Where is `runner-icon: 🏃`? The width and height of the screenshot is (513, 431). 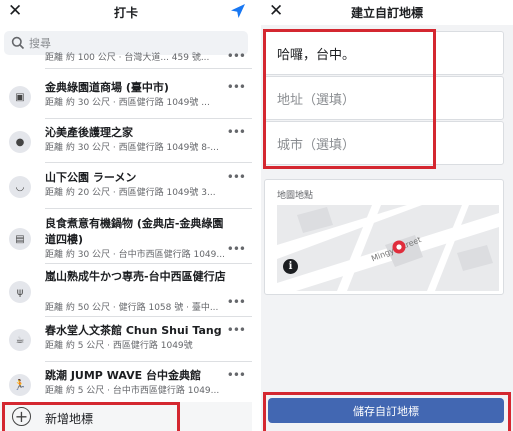 runner-icon: 🏃 is located at coordinates (20, 385).